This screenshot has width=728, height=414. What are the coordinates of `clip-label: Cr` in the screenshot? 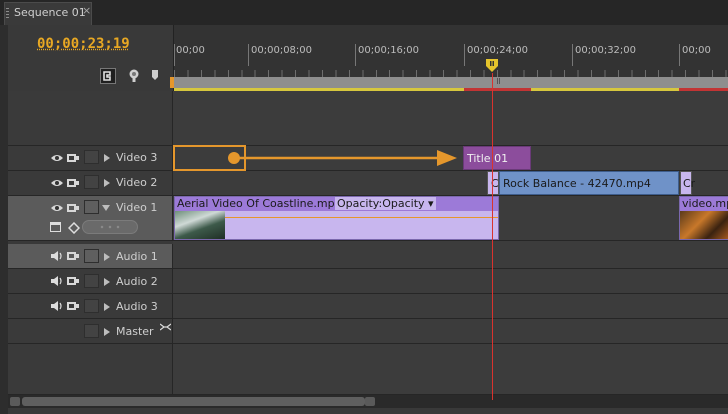 It's located at (689, 183).